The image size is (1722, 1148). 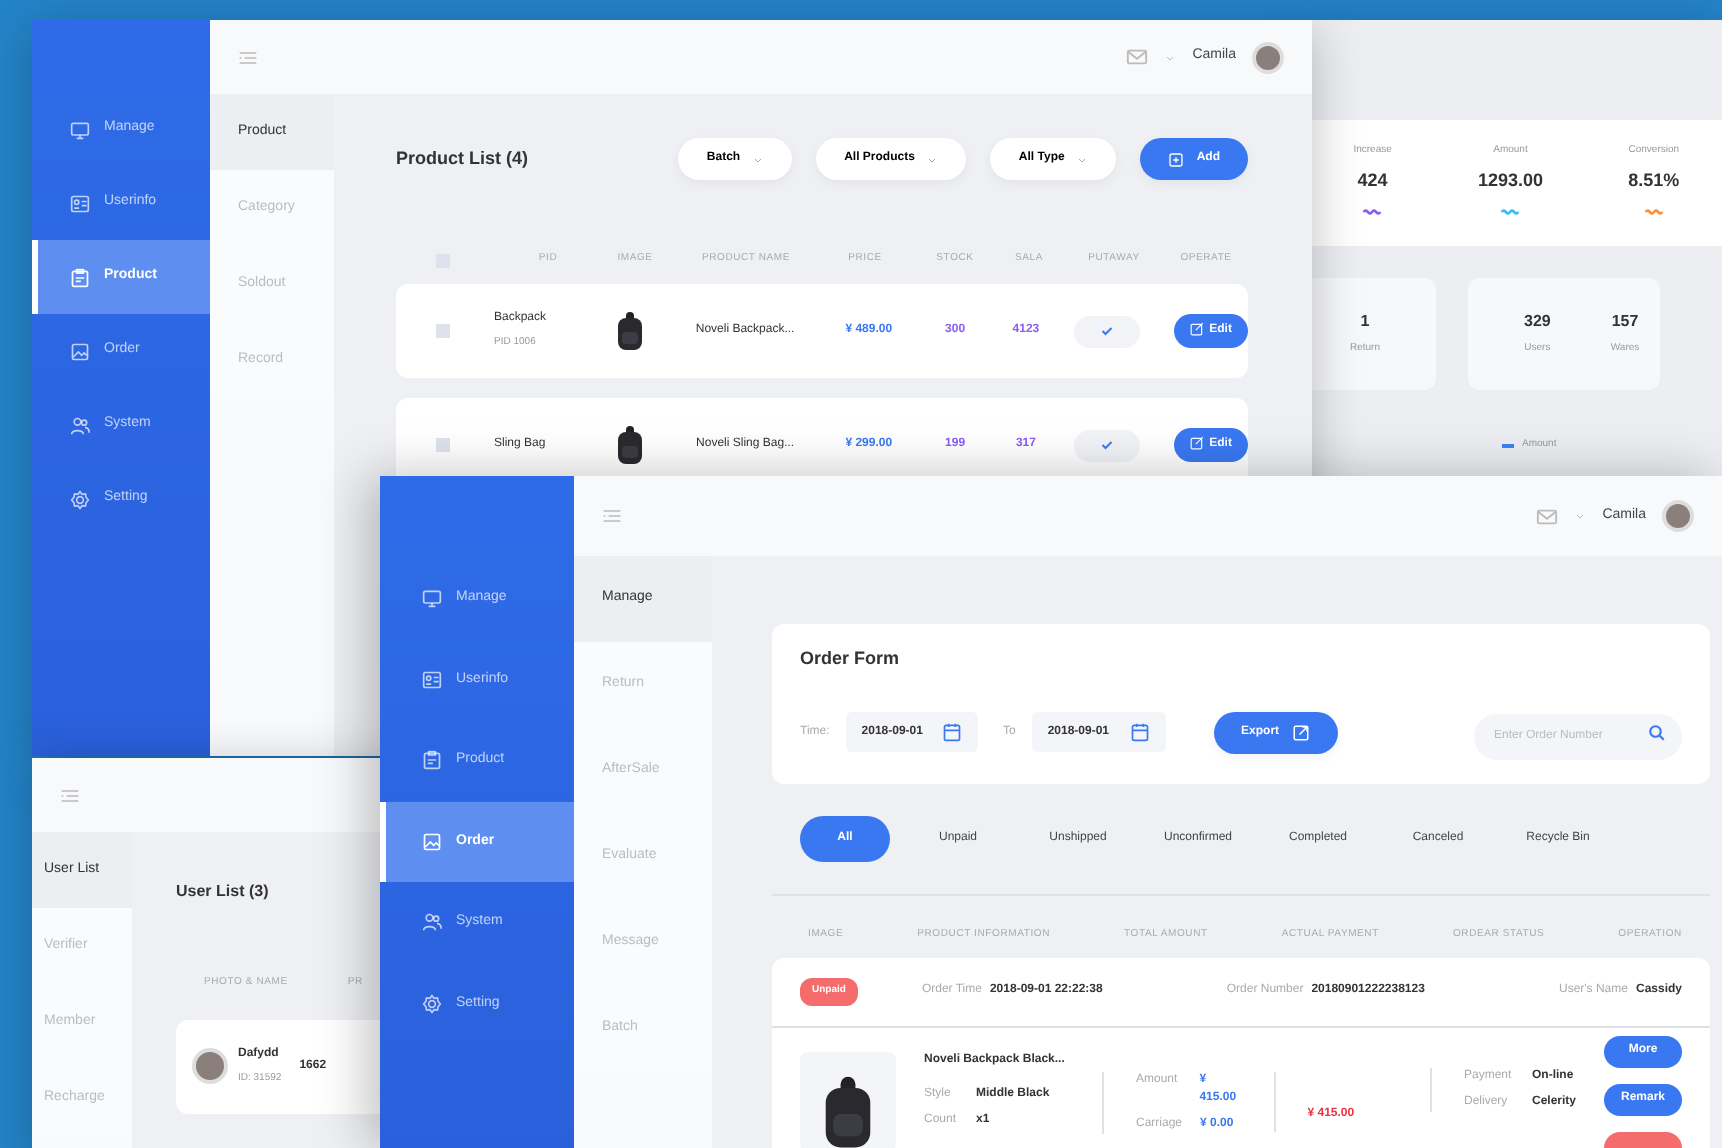 What do you see at coordinates (1657, 732) in the screenshot?
I see `search-icon` at bounding box center [1657, 732].